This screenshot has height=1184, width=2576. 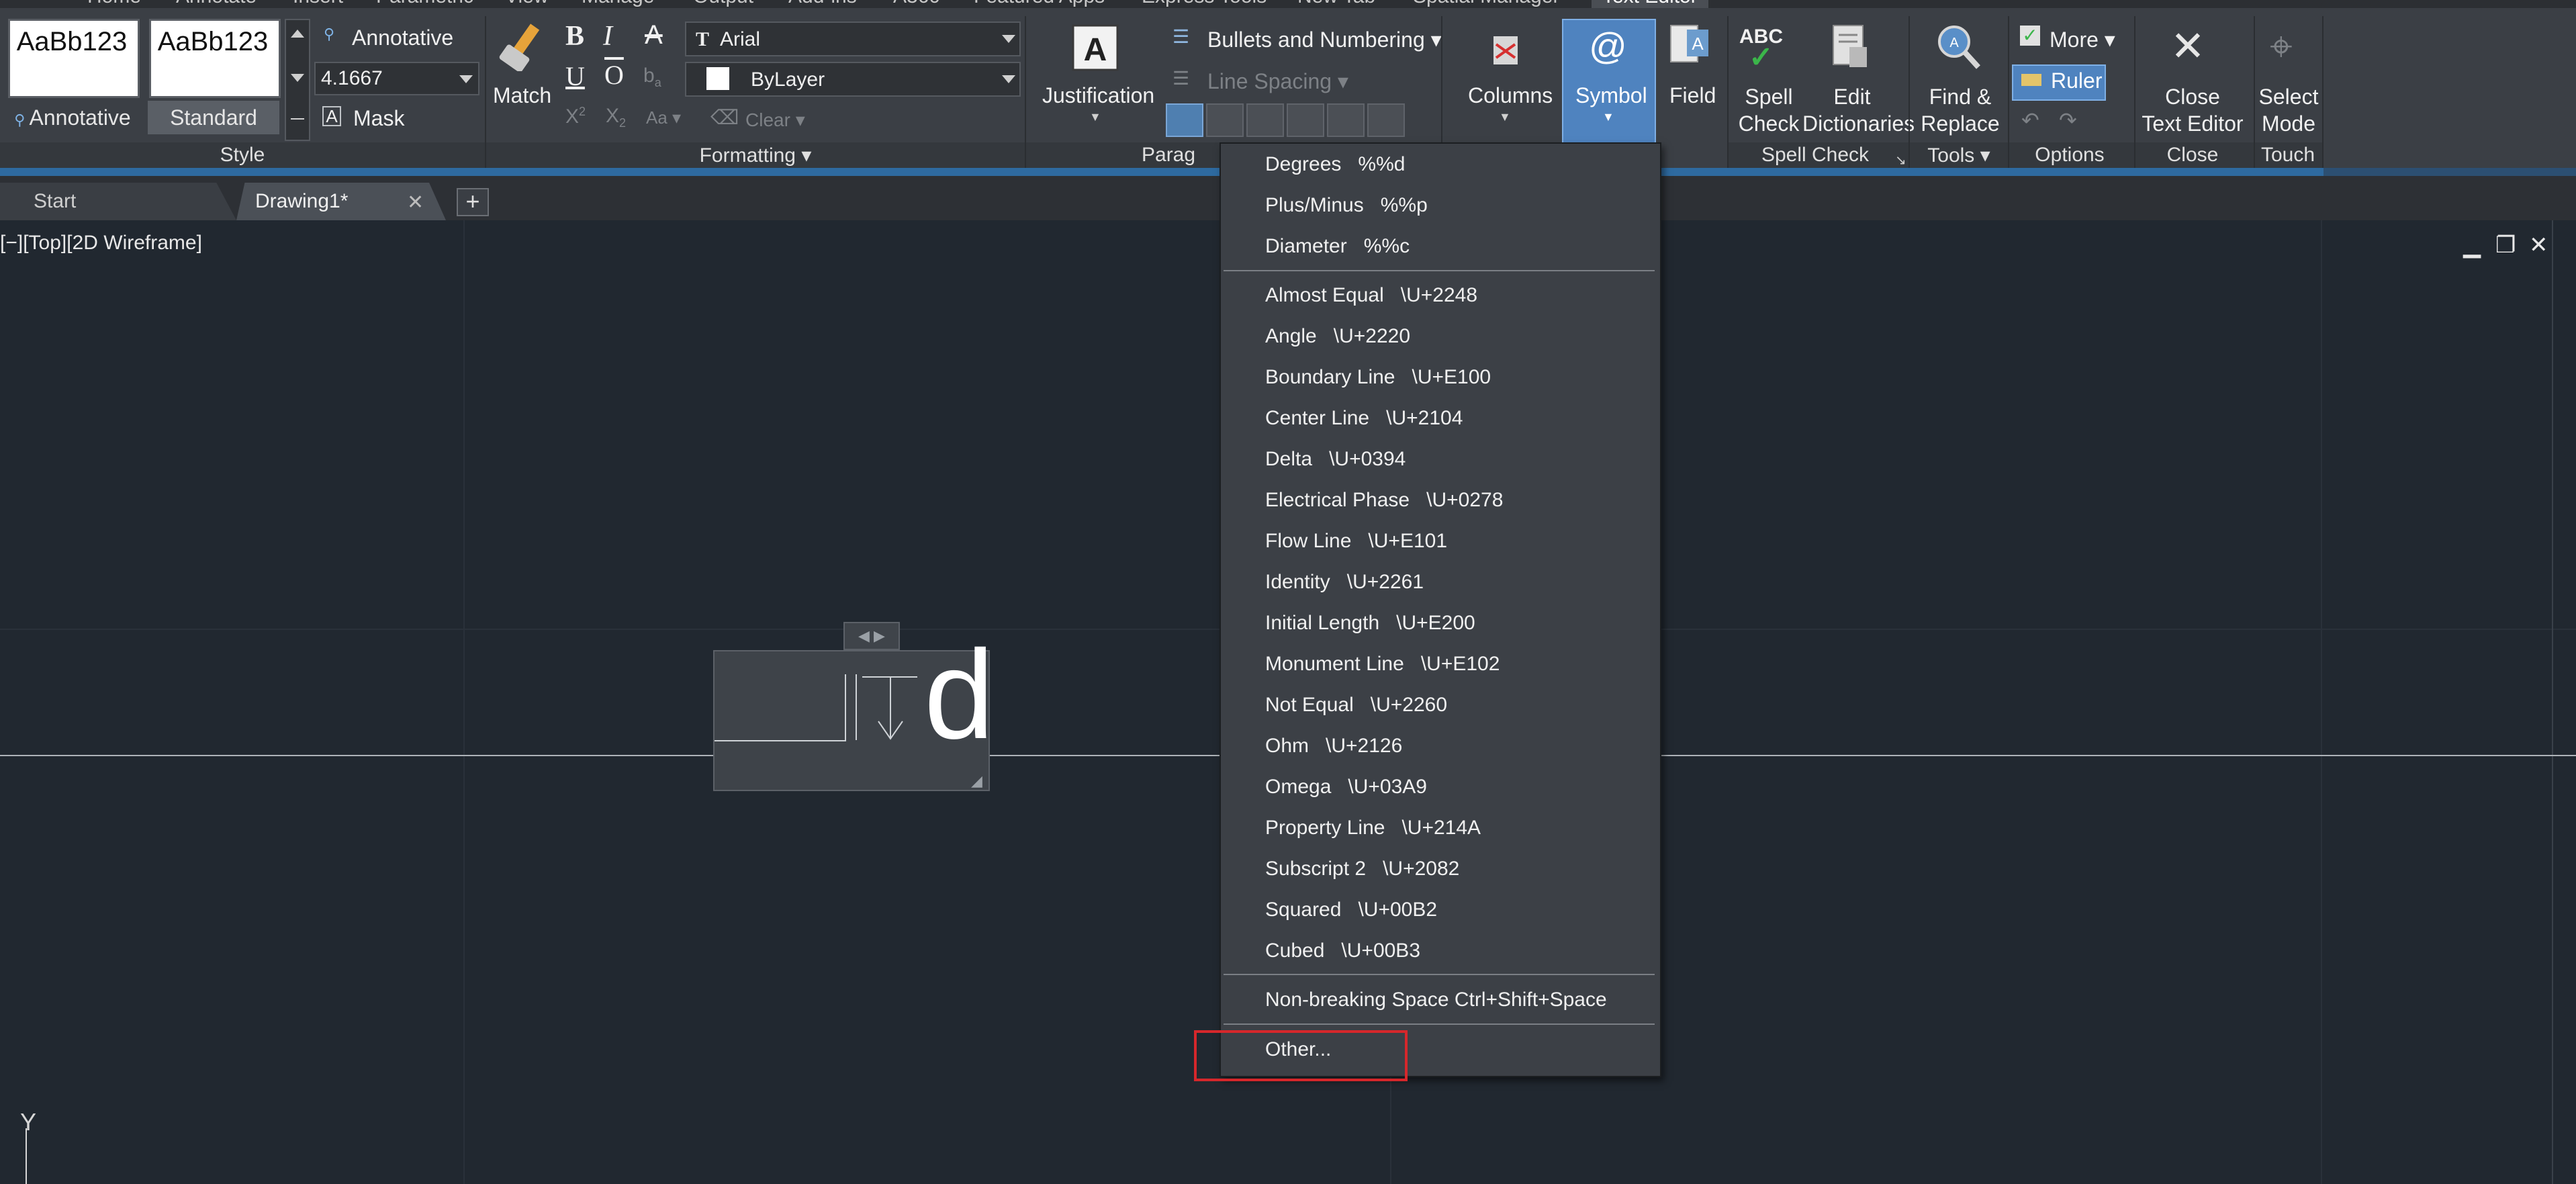 What do you see at coordinates (663, 117) in the screenshot?
I see `change-case-icon: Aa ▾` at bounding box center [663, 117].